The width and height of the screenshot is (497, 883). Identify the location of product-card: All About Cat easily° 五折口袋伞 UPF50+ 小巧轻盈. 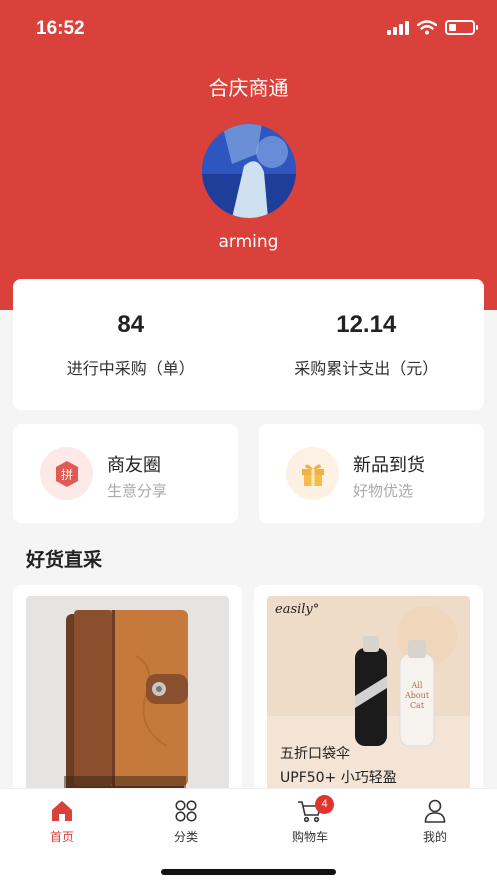
(368, 695).